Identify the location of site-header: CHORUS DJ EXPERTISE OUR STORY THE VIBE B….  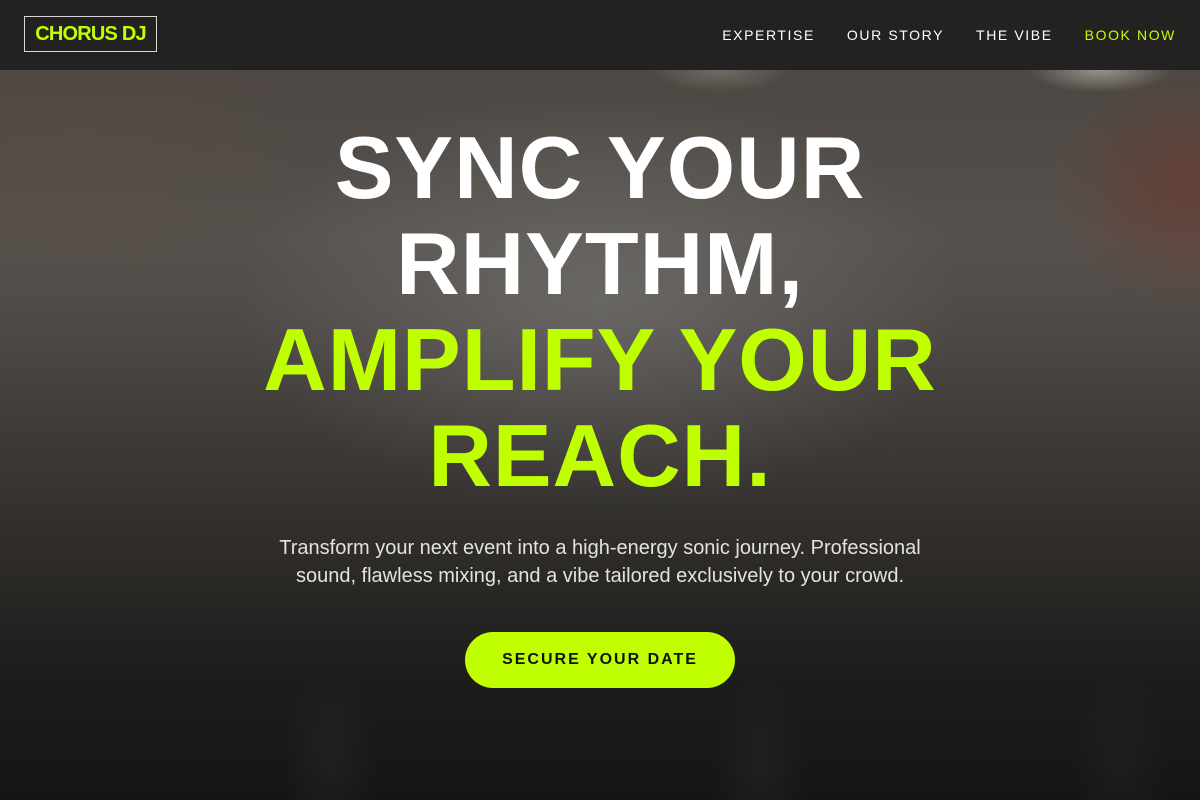
(600, 35).